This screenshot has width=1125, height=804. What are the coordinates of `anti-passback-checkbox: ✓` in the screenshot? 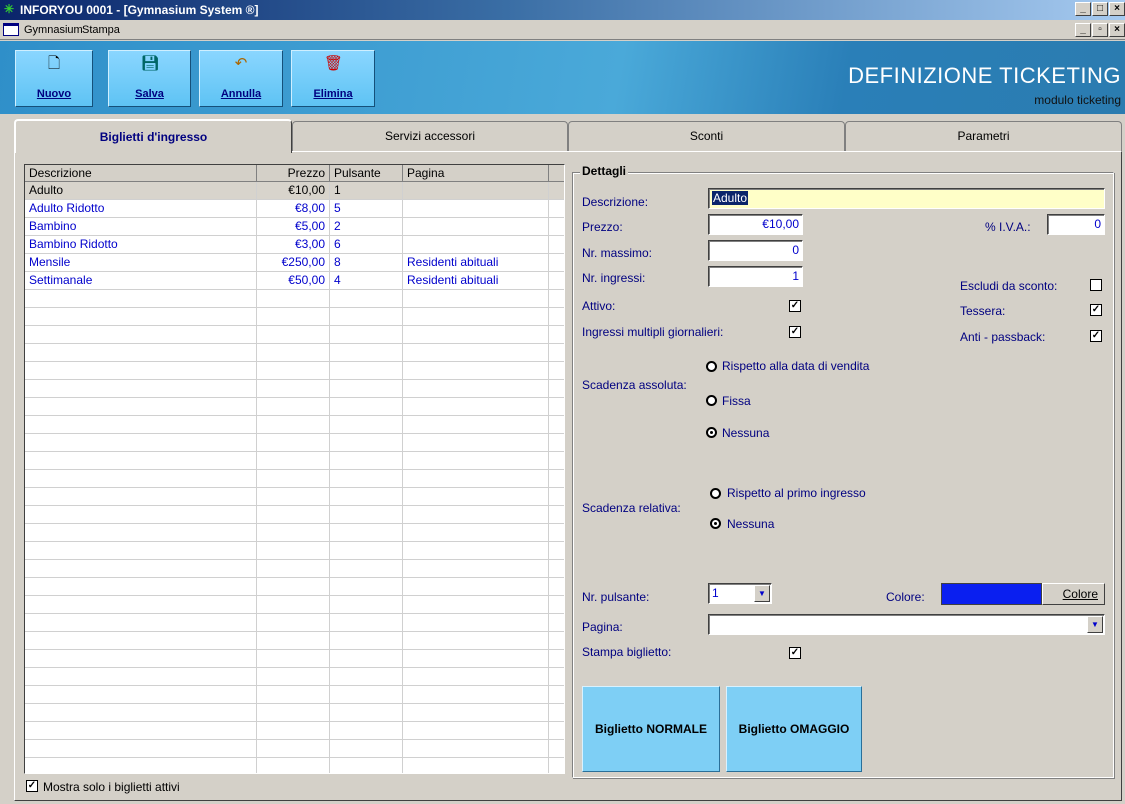 It's located at (1096, 336).